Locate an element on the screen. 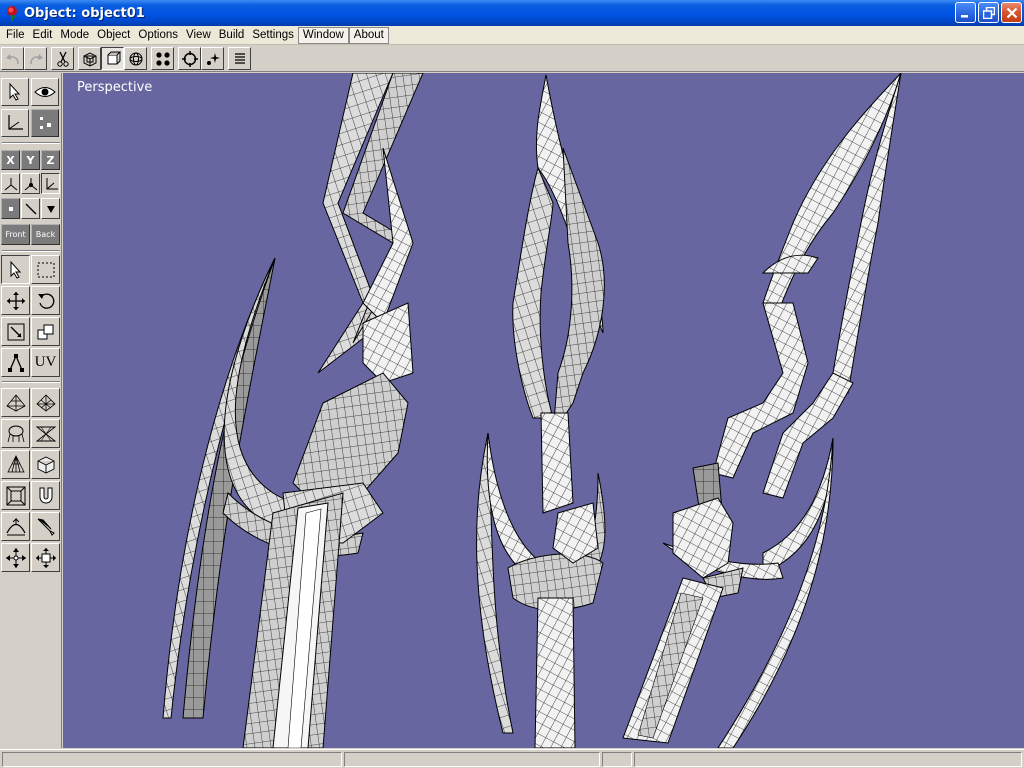  magnet-button is located at coordinates (45, 495).